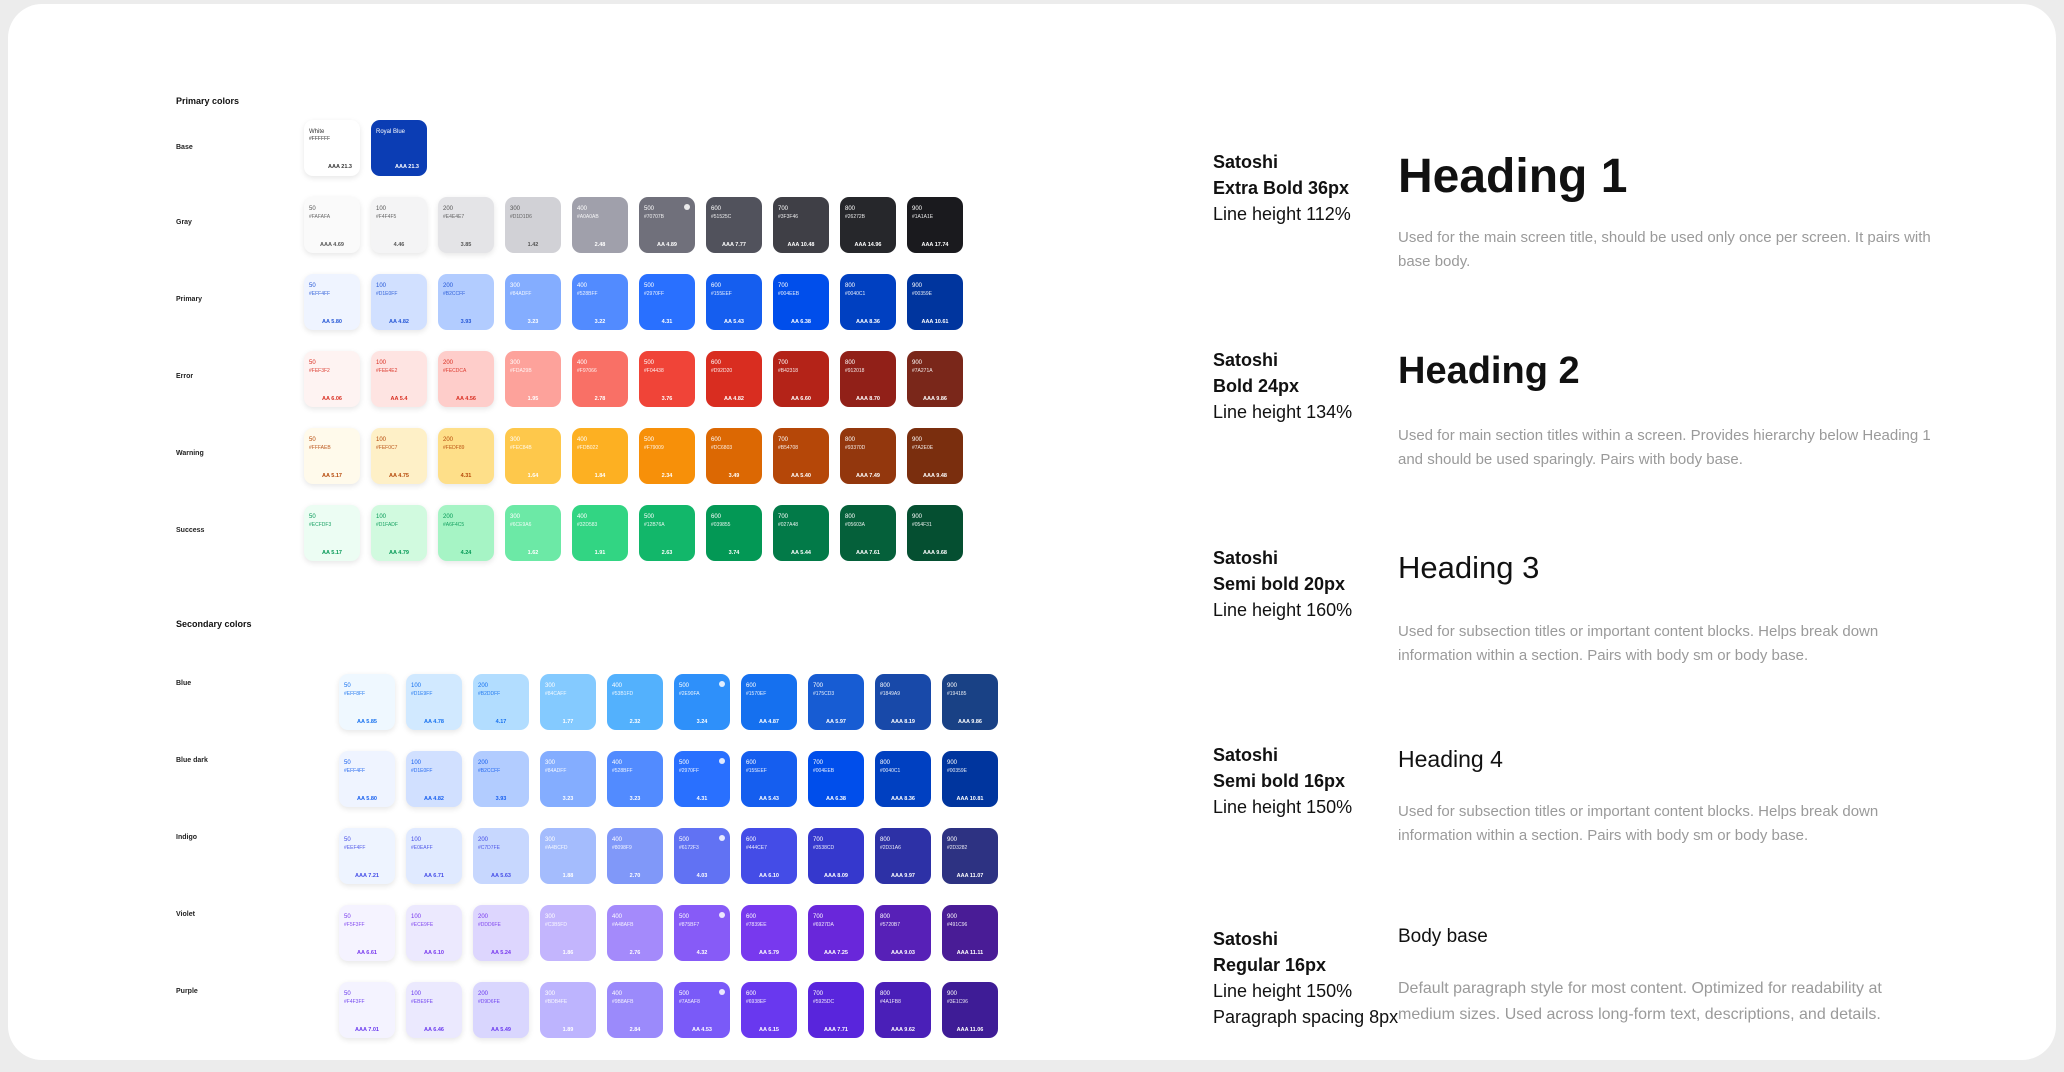 The height and width of the screenshot is (1072, 2064). I want to click on color-swatch-purple-900: 900 #3E1C96 AAA 11.06, so click(970, 1010).